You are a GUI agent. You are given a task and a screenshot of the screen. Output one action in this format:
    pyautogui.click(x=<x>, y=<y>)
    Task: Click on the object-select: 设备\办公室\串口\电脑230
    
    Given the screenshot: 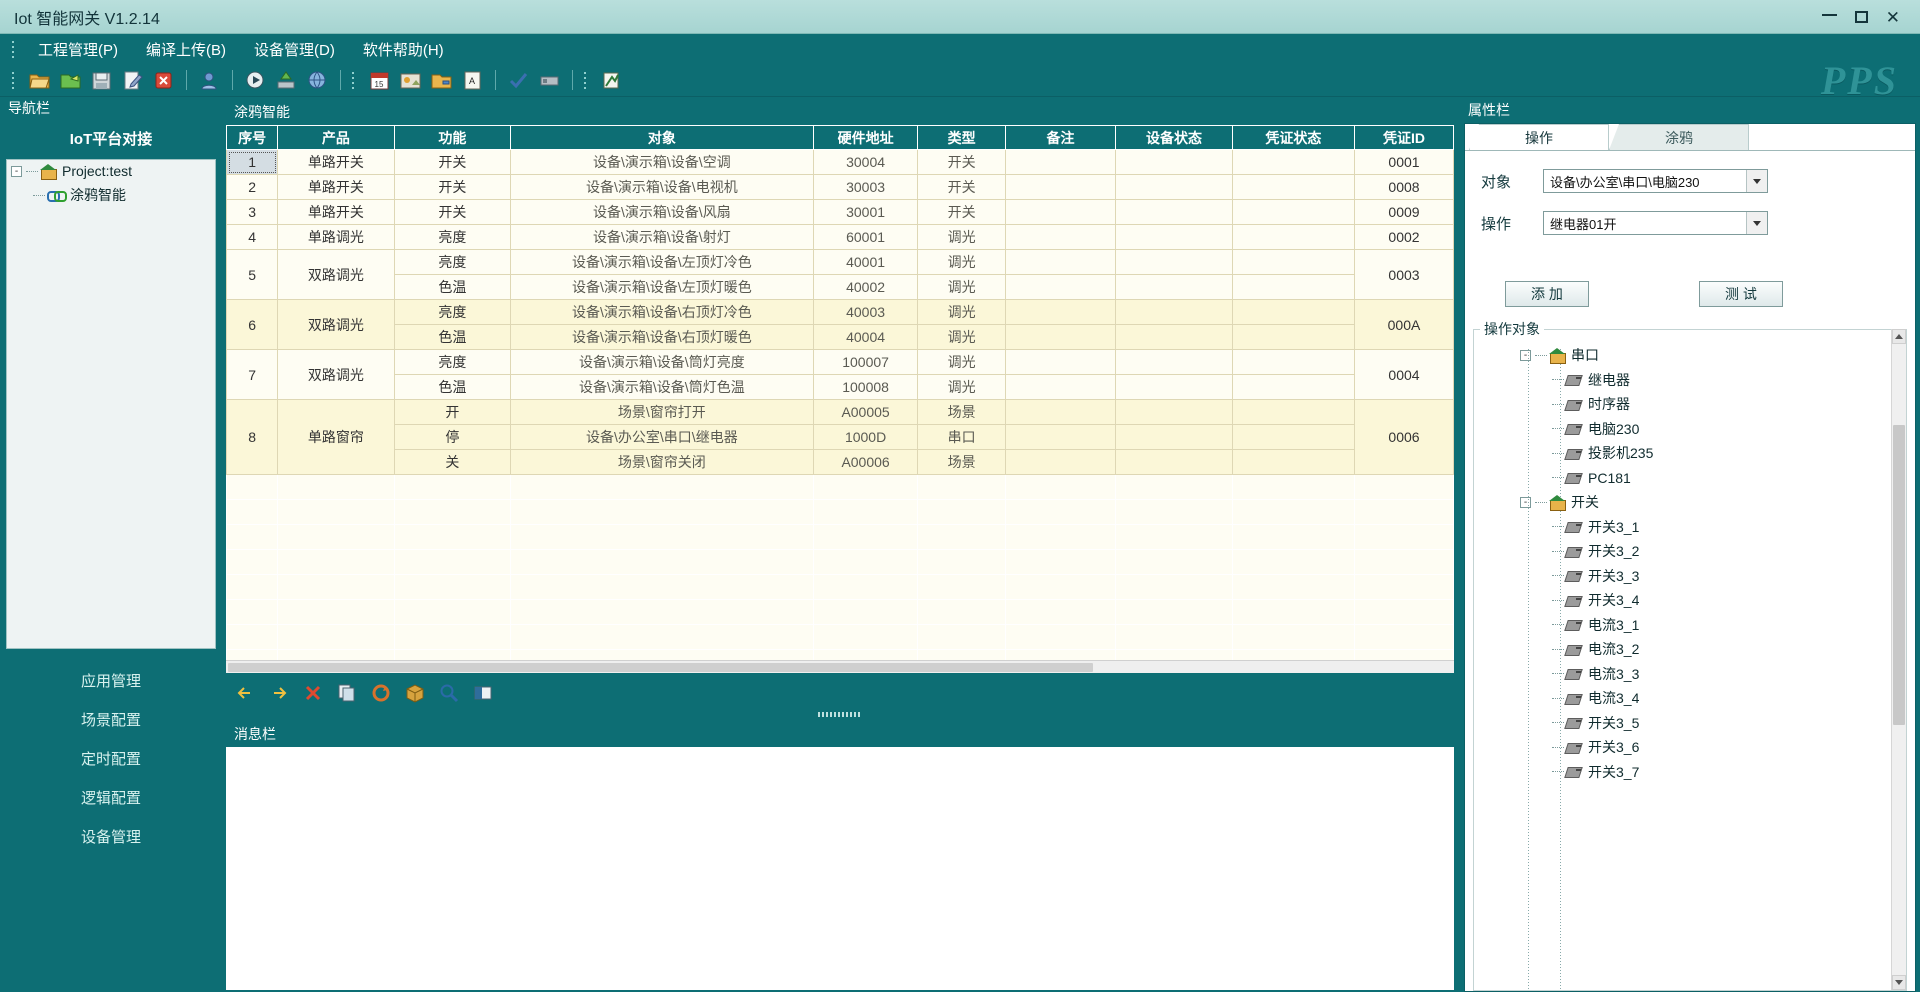 What is the action you would take?
    pyautogui.click(x=1655, y=181)
    